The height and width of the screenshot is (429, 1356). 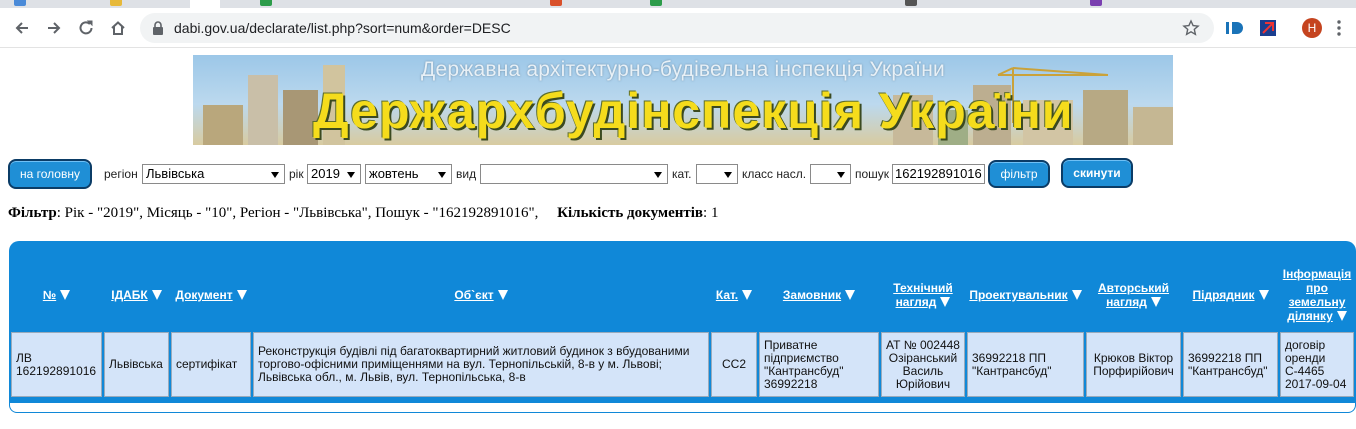 What do you see at coordinates (1025, 295) in the screenshot?
I see `col-header-designer: Проектувальник` at bounding box center [1025, 295].